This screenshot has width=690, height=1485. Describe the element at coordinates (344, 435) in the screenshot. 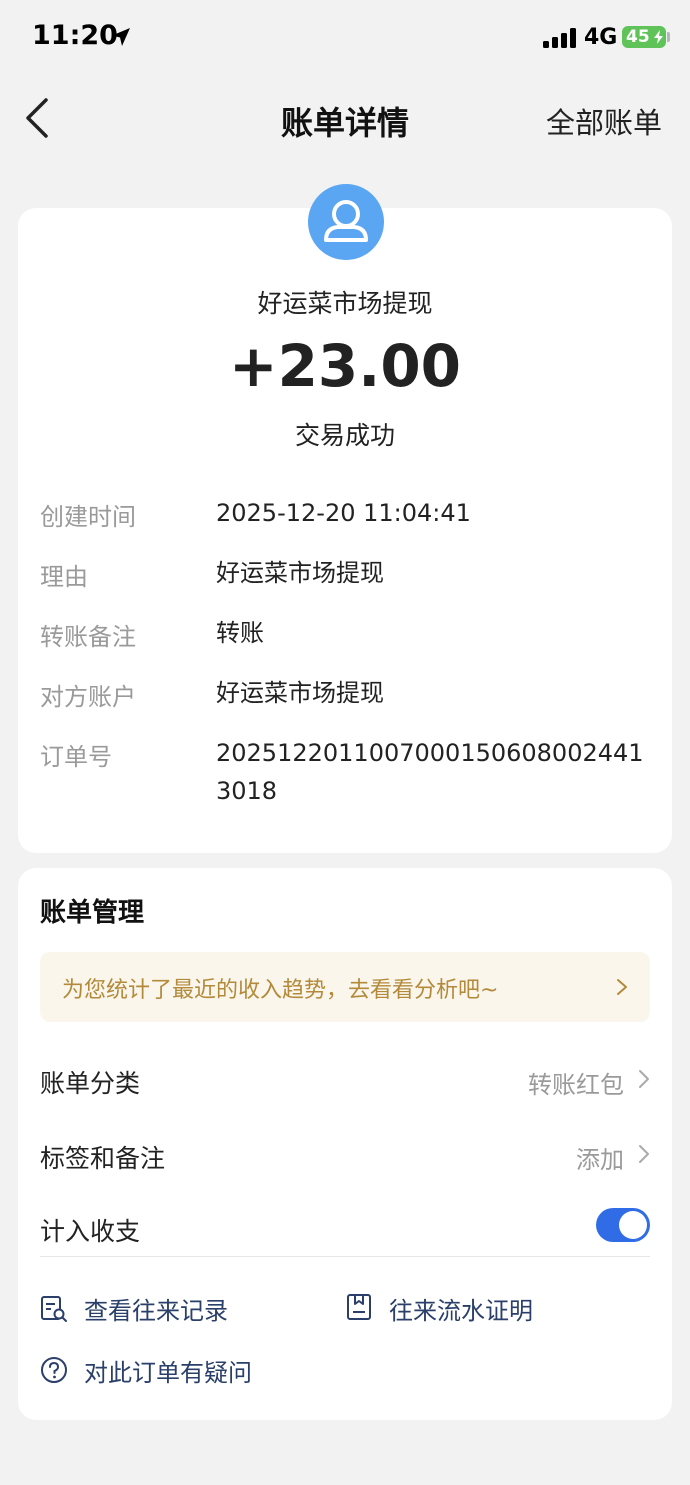

I see `transaction-status: 交易成功` at that location.